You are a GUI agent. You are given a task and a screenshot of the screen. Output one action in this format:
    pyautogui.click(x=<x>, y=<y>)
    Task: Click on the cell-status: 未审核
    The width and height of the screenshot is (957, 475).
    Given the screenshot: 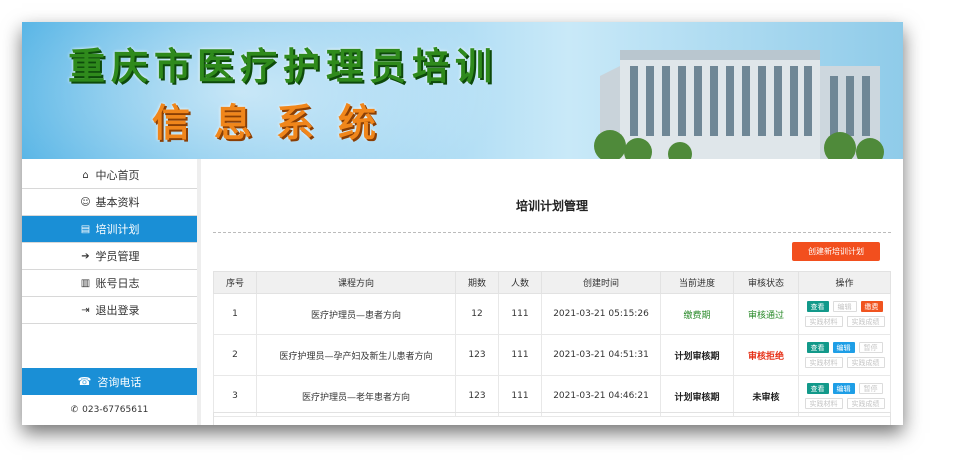 What is the action you would take?
    pyautogui.click(x=766, y=396)
    